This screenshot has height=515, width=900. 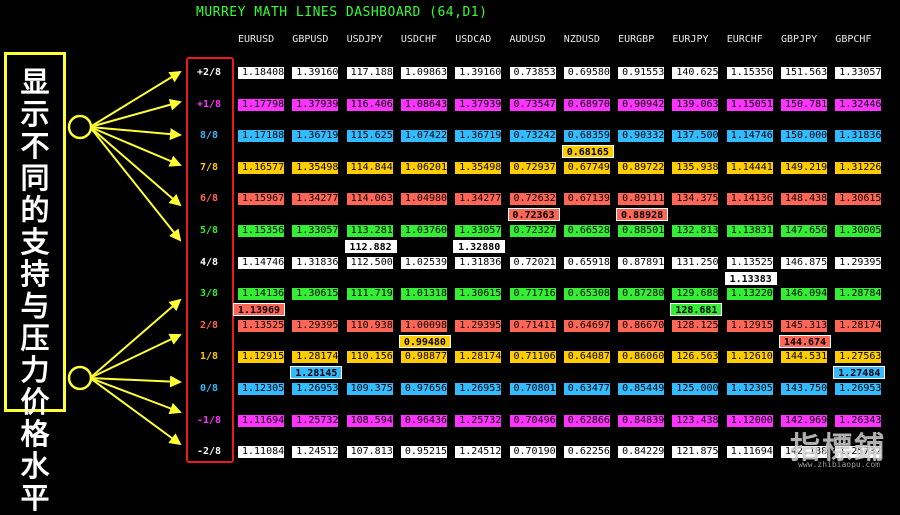 I want to click on level-value-cell: 0.64087, so click(x=586, y=357).